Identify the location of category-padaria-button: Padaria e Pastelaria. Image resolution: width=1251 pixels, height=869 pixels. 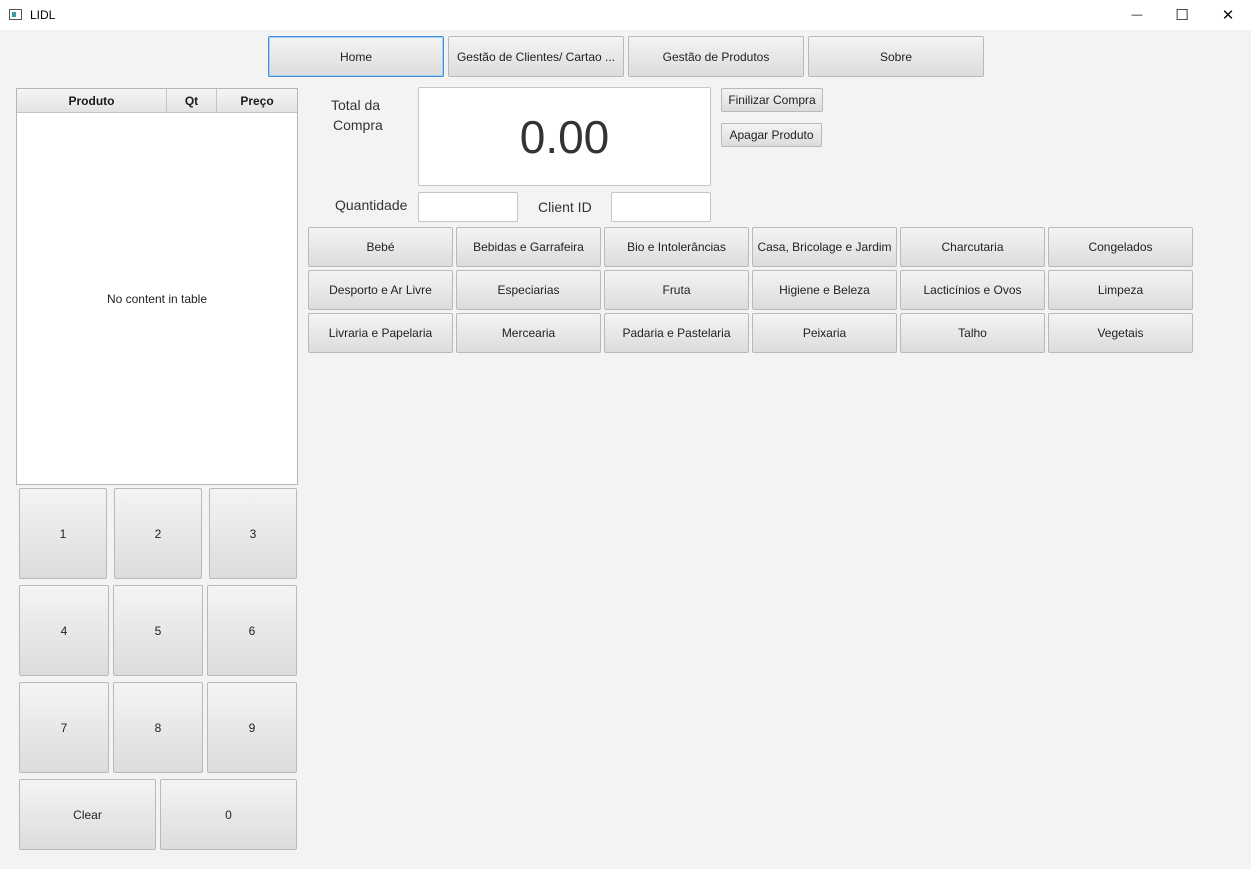
(676, 333).